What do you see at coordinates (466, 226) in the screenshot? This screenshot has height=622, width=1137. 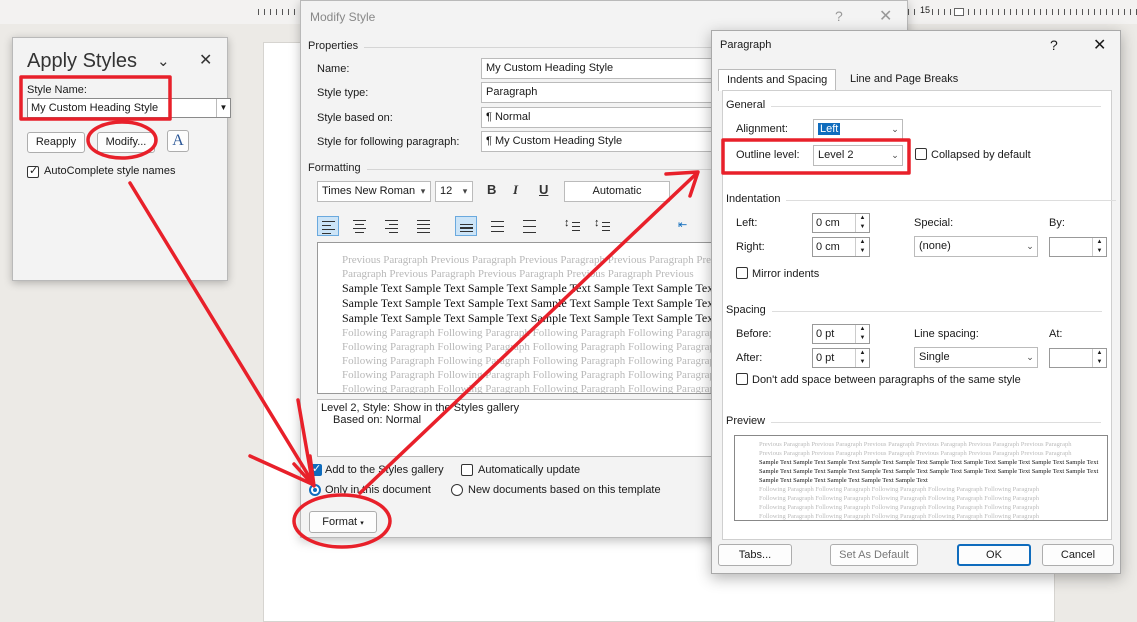 I see `single-spacing-button` at bounding box center [466, 226].